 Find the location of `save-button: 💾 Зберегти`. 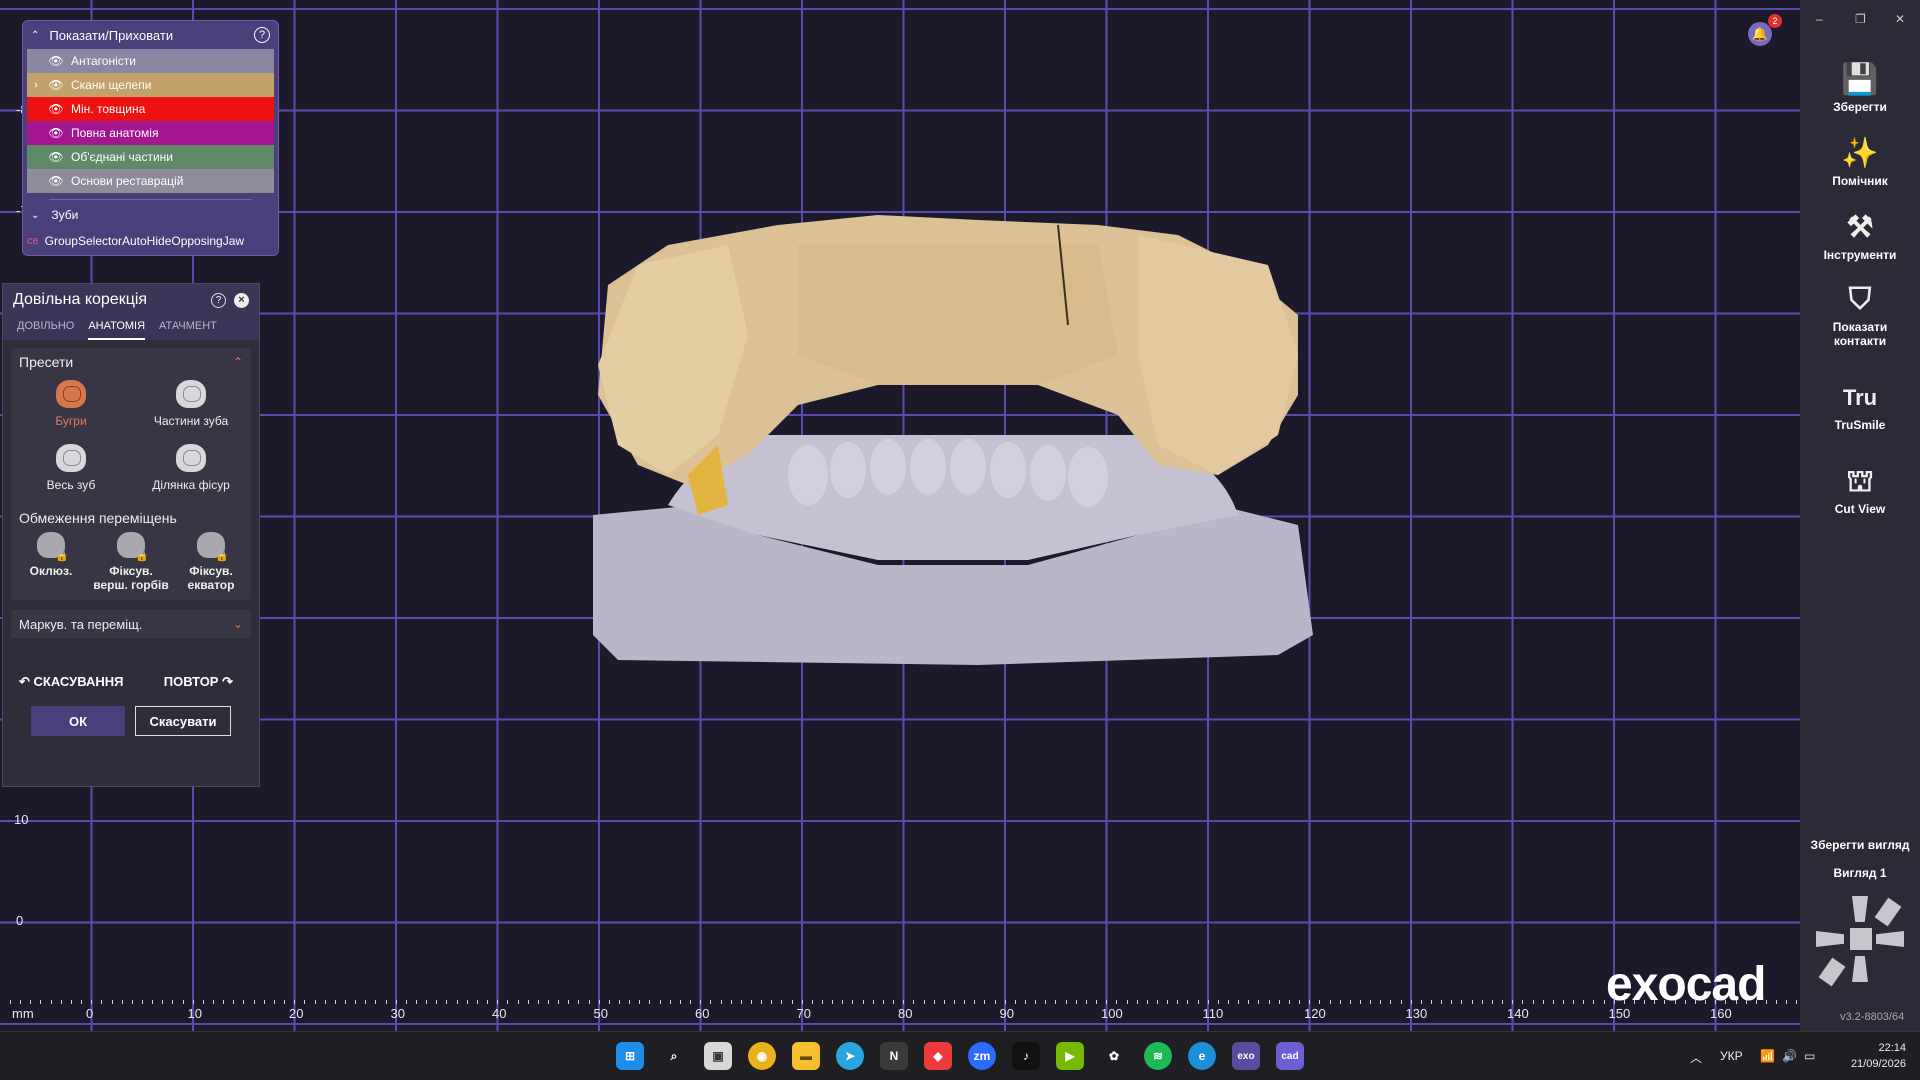

save-button: 💾 Зберегти is located at coordinates (1860, 87).